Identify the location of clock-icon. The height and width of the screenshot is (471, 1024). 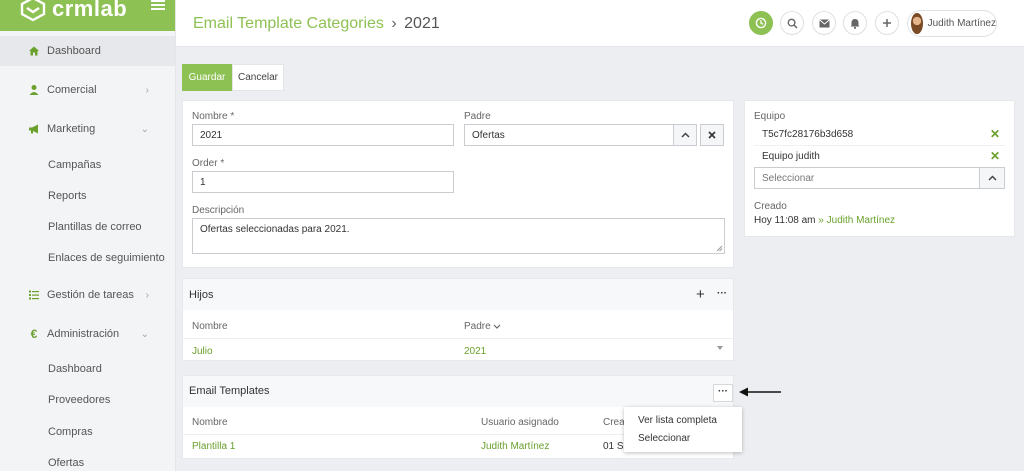
(761, 23).